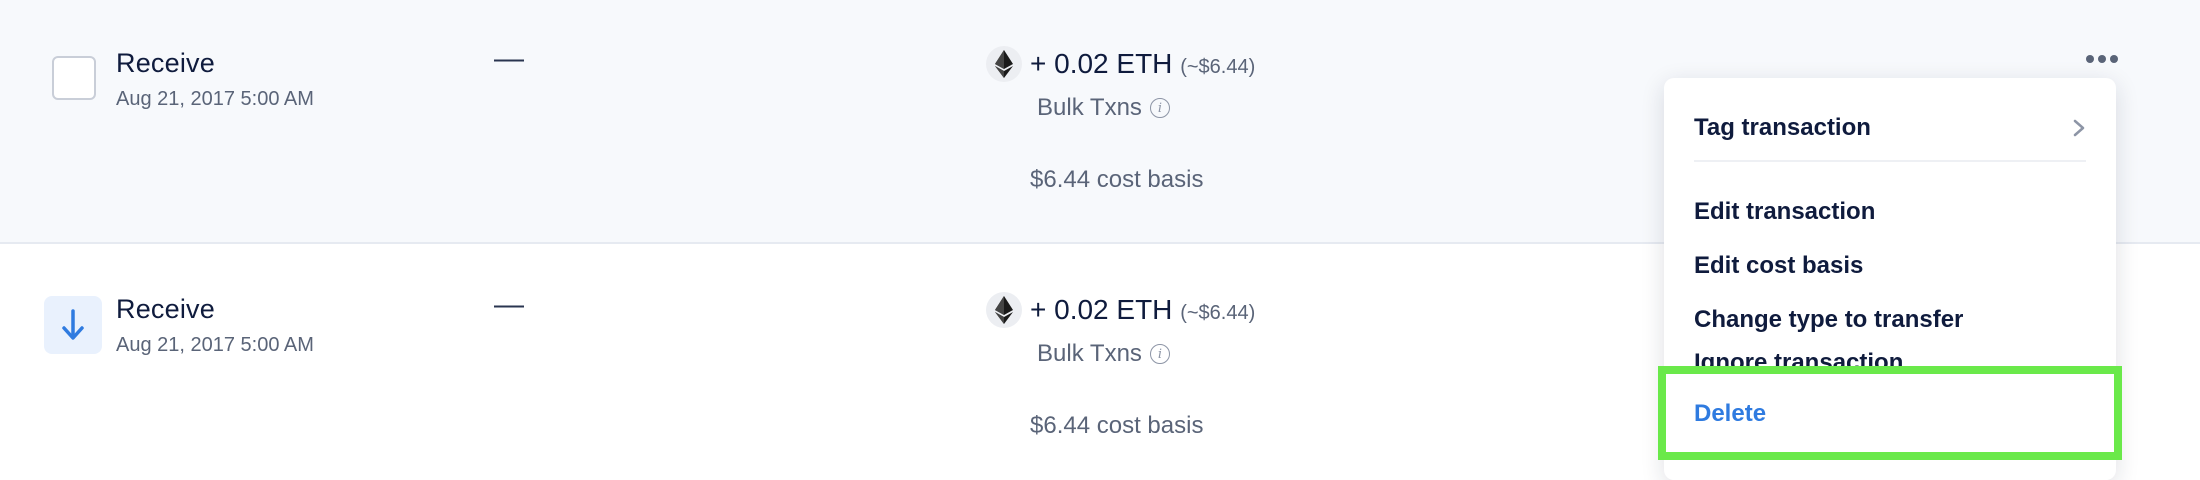 The image size is (2200, 480). I want to click on menu-divider, so click(1890, 161).